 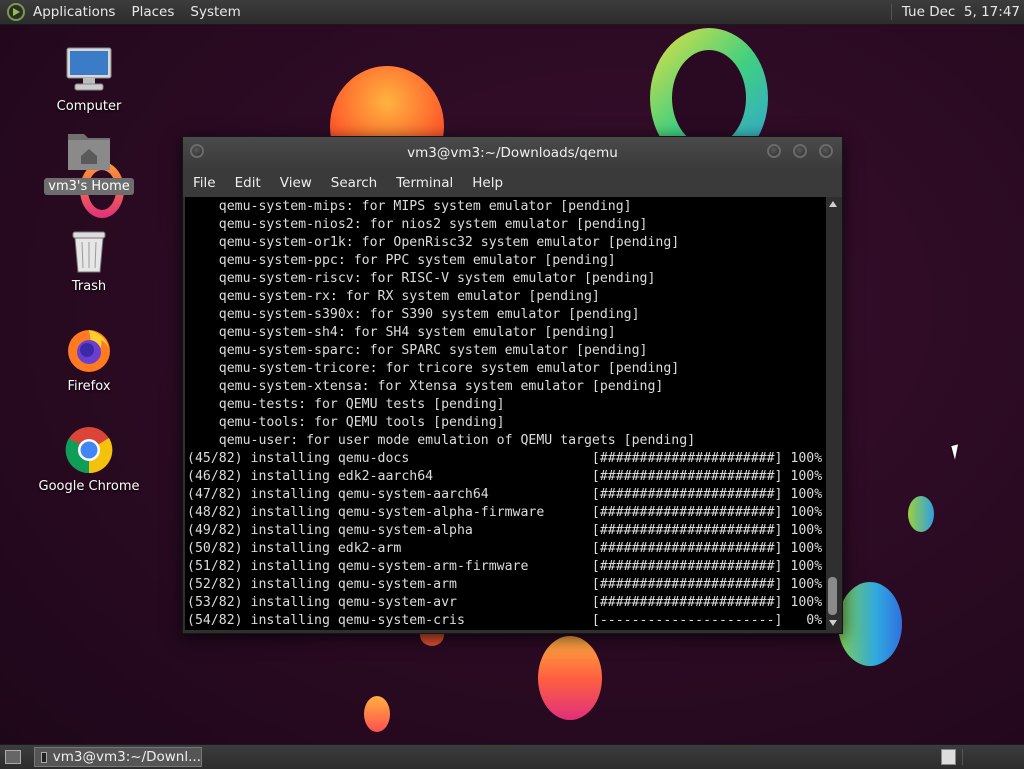 What do you see at coordinates (487, 183) in the screenshot?
I see `menu-help: Help` at bounding box center [487, 183].